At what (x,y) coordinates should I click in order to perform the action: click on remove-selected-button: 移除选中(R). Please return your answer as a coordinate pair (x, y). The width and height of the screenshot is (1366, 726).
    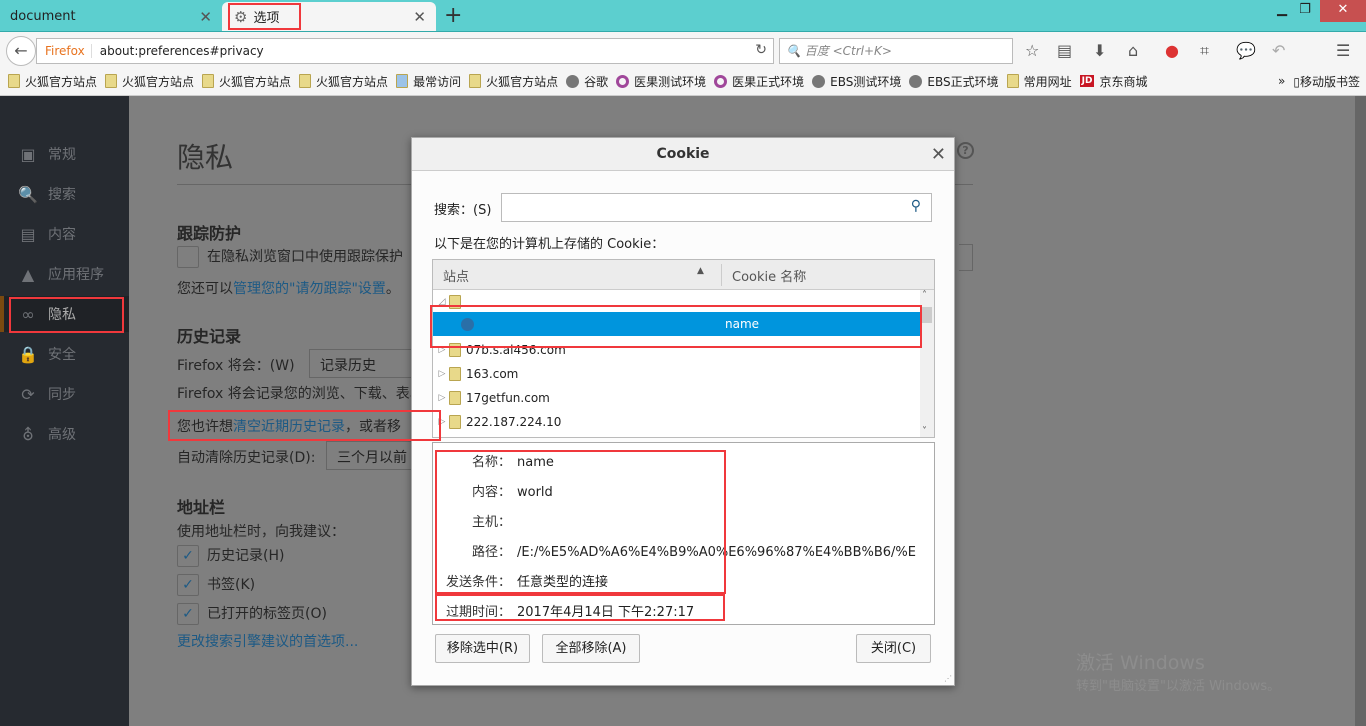
    Looking at the image, I should click on (482, 648).